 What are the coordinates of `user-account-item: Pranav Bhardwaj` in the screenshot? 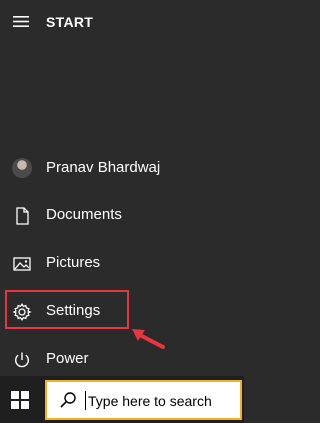 It's located at (122, 168).